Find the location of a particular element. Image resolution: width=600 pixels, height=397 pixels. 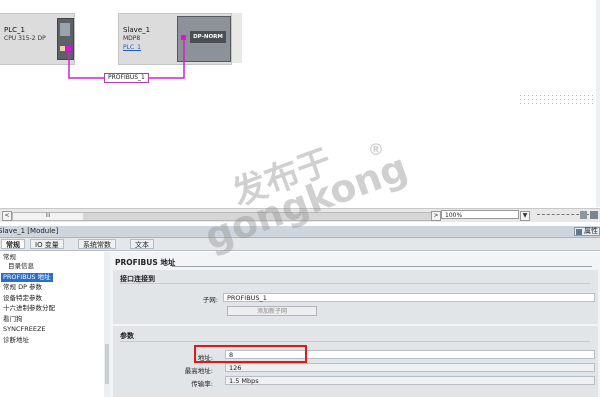

properties-icon is located at coordinates (579, 232).